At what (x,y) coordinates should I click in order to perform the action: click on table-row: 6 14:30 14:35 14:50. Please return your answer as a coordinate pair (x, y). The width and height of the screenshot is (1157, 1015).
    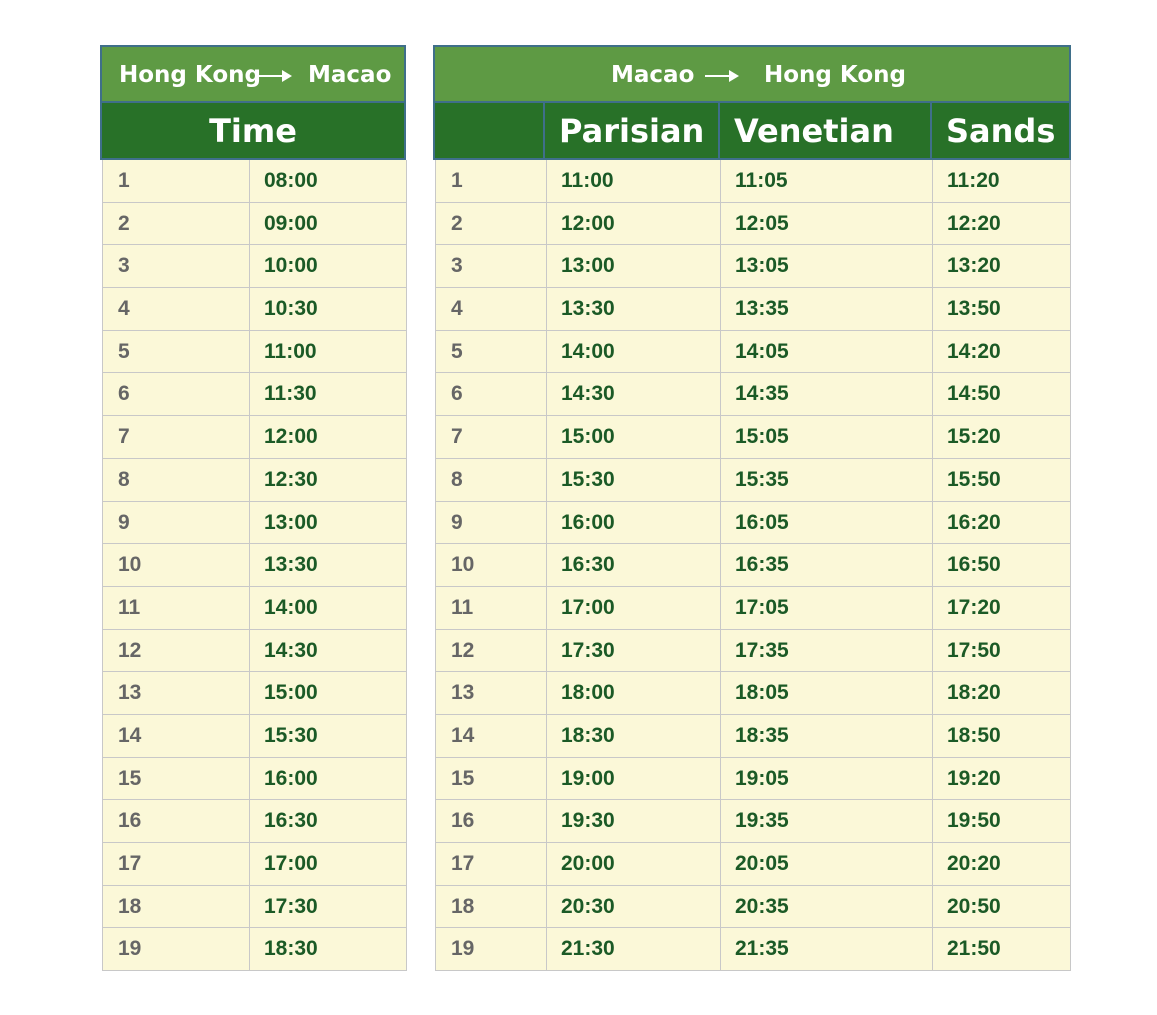
    Looking at the image, I should click on (753, 395).